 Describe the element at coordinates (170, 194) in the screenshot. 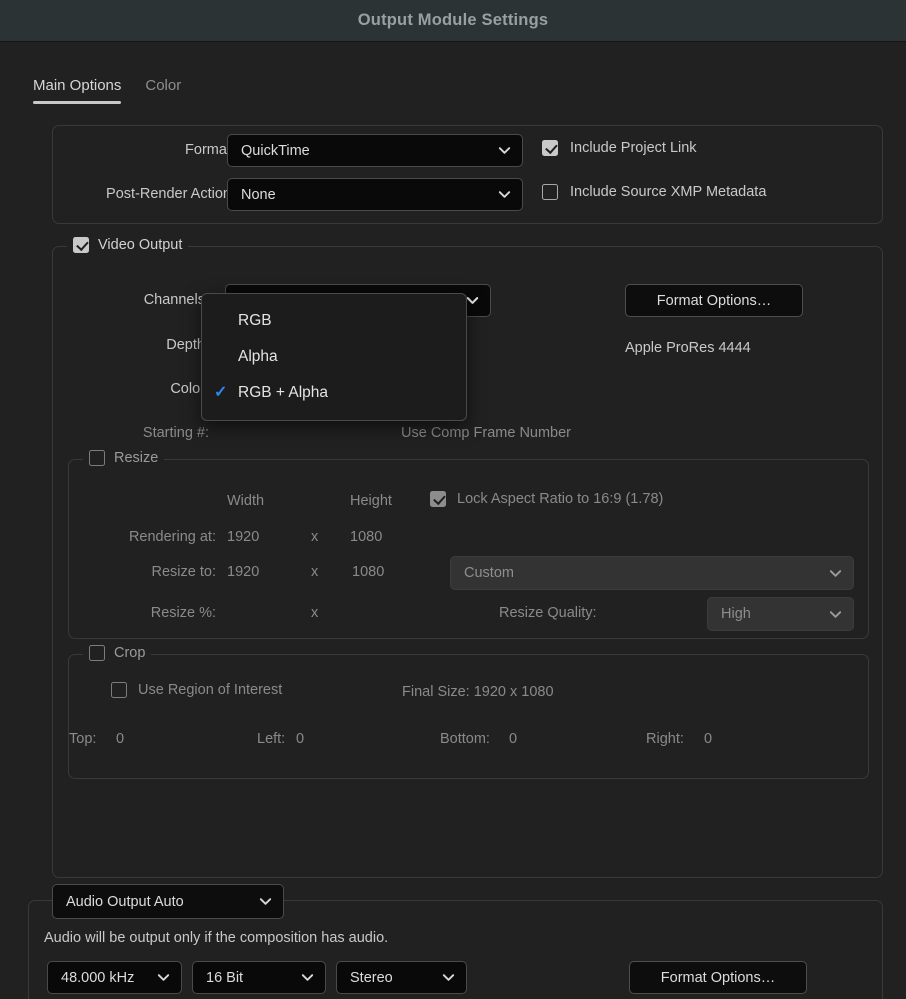

I see `post-render-action-label: Post-Render Action:` at that location.